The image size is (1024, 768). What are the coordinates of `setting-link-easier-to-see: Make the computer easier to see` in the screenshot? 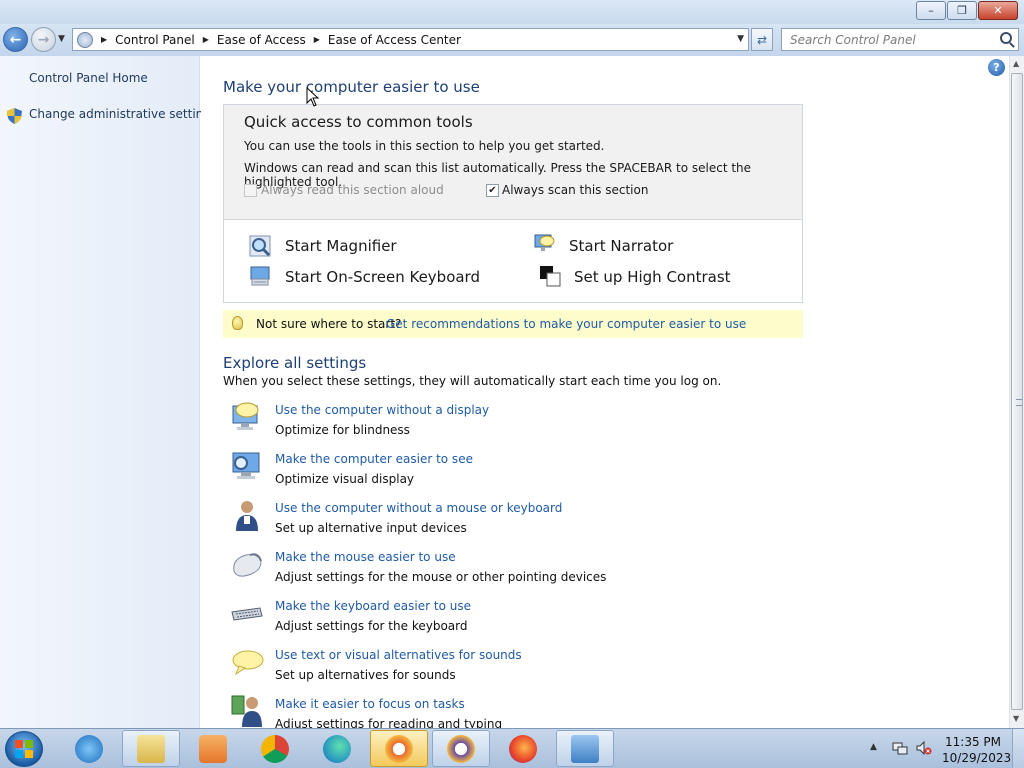 It's located at (374, 459).